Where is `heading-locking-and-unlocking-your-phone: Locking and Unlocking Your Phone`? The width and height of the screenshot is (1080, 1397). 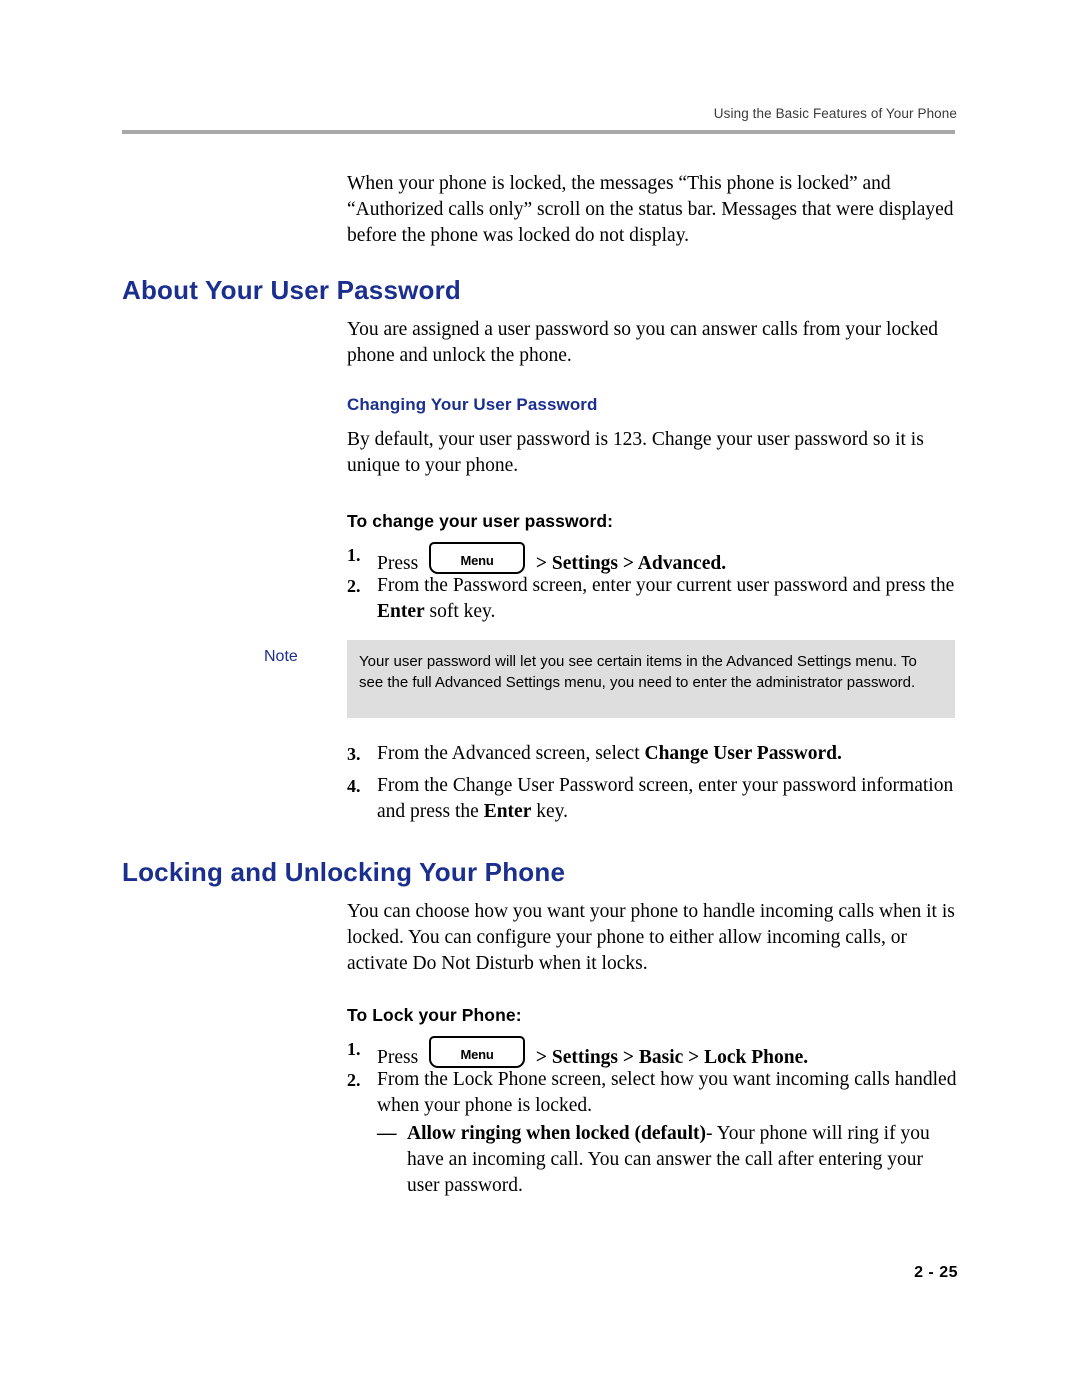
heading-locking-and-unlocking-your-phone: Locking and Unlocking Your Phone is located at coordinates (344, 872).